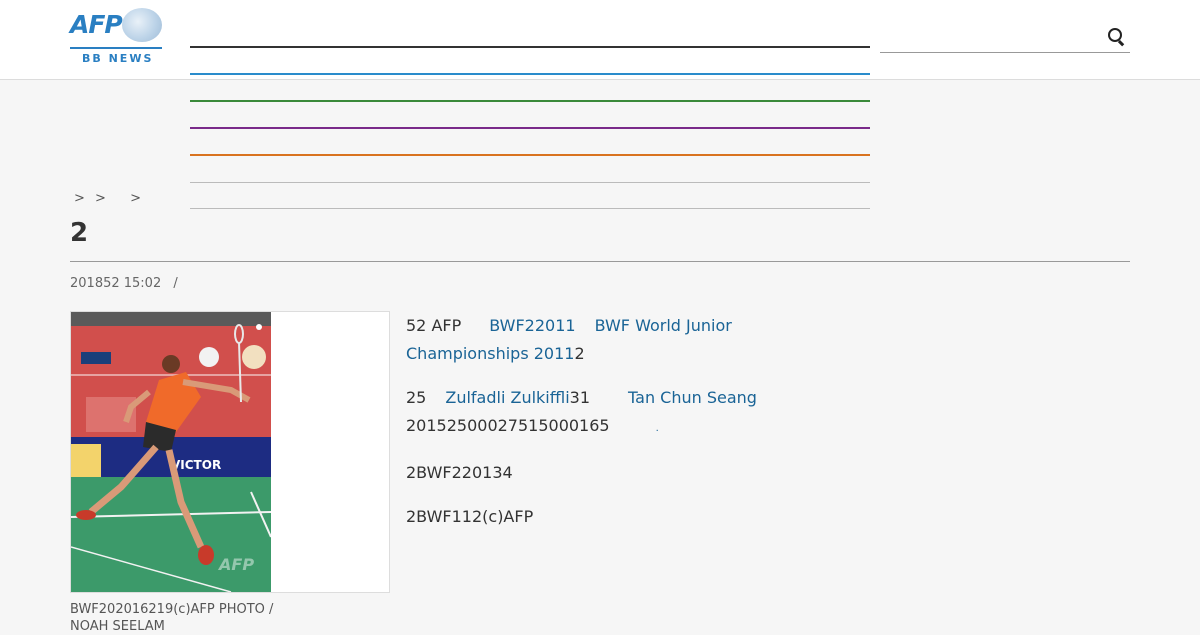 The image size is (1200, 635). What do you see at coordinates (416, 397) in the screenshot?
I see `paragraph-text: 25` at bounding box center [416, 397].